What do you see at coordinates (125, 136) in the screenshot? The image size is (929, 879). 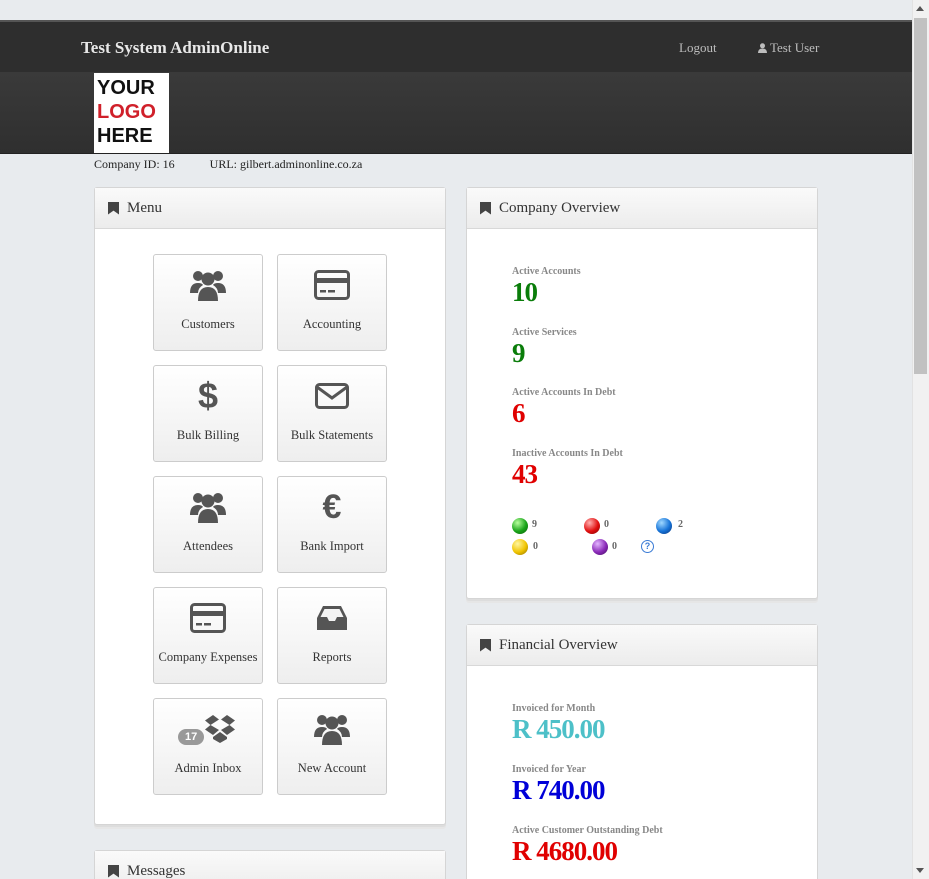 I see `logo-line-3: HERE` at bounding box center [125, 136].